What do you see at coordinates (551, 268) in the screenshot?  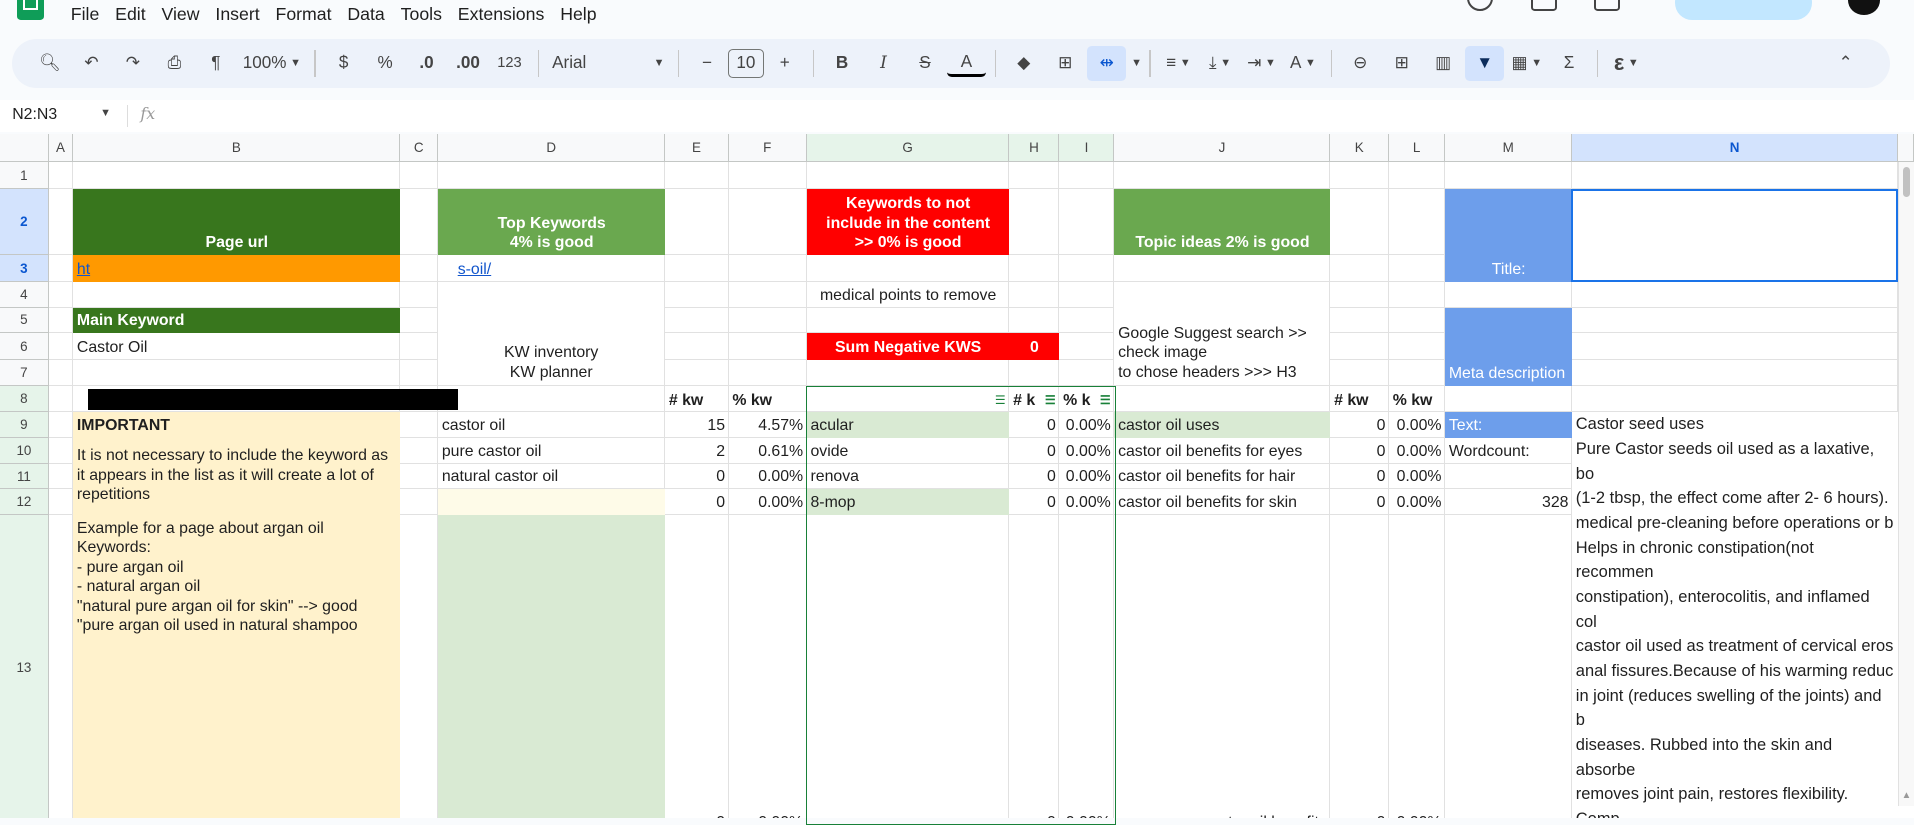 I see `cell-d3-url-overflow: s-oil/` at bounding box center [551, 268].